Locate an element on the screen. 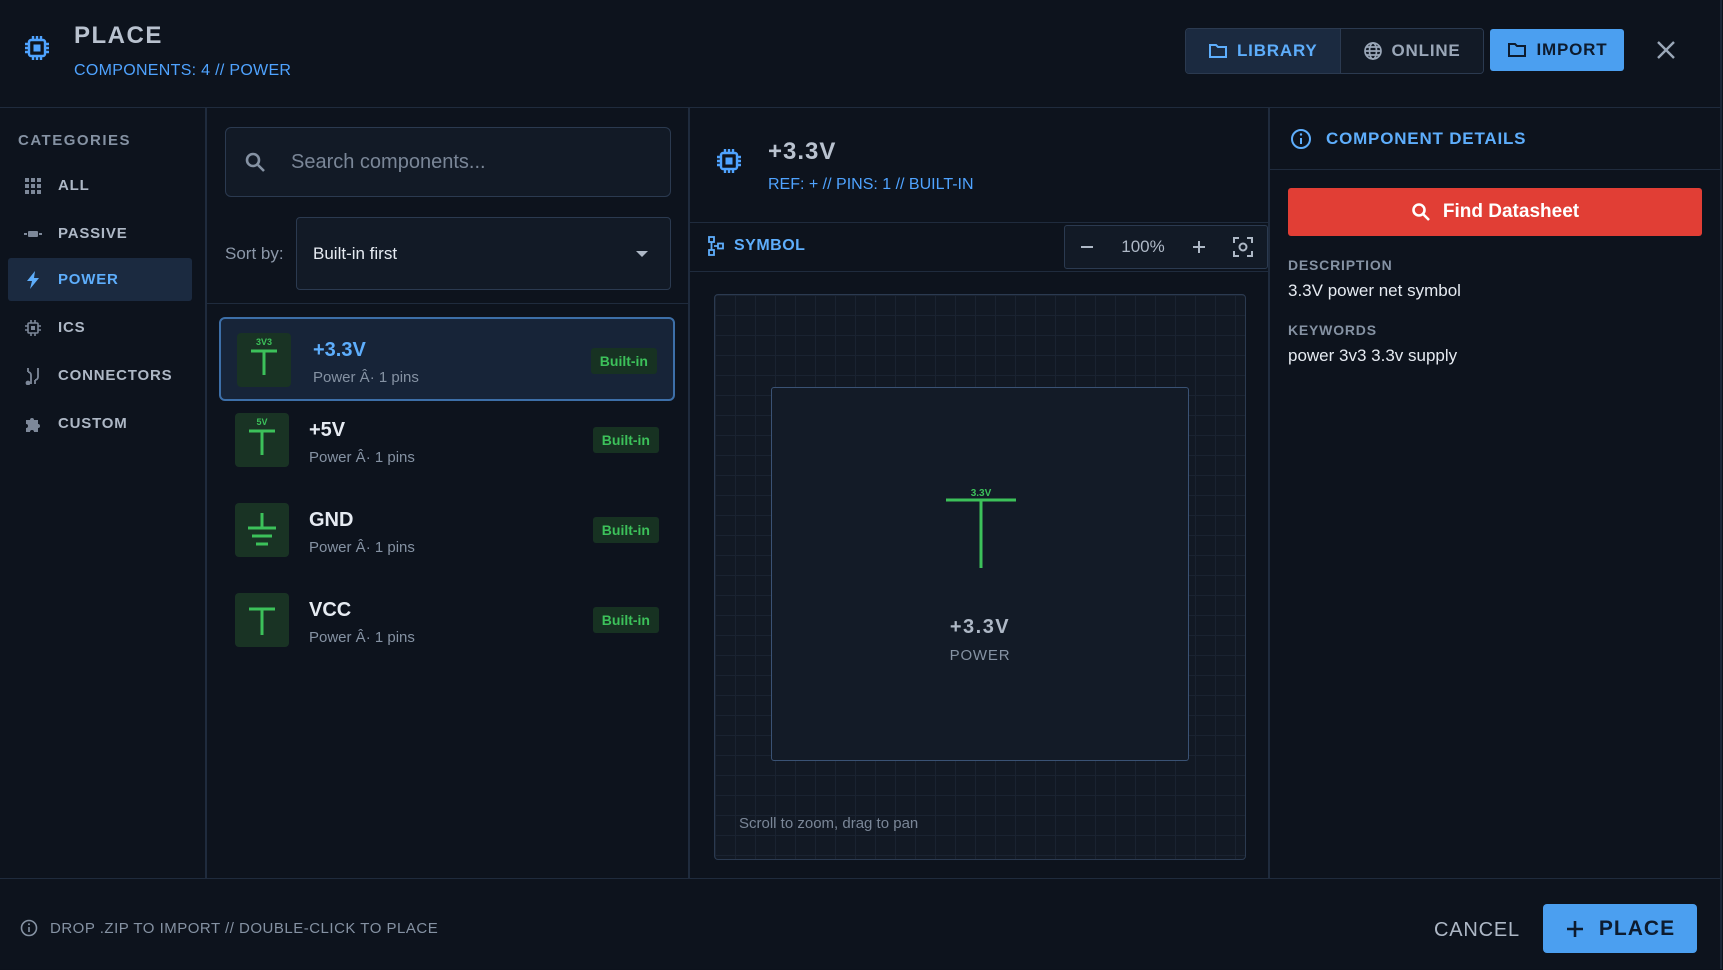 Image resolution: width=1723 pixels, height=970 pixels. power-symbol-graphic: 3.3V is located at coordinates (981, 528).